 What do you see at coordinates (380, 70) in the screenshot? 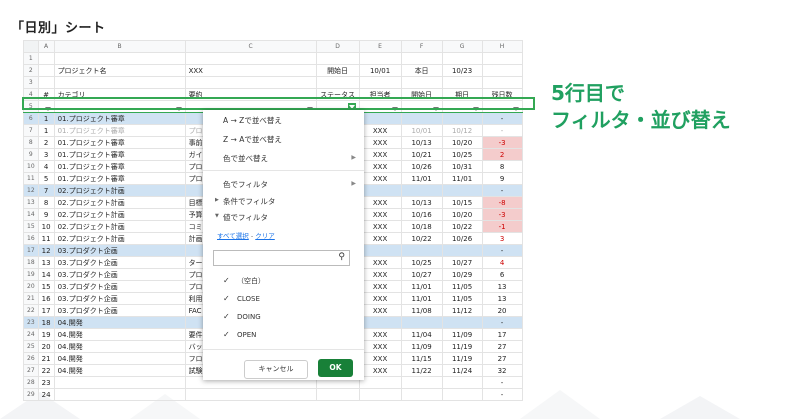
I see `cell: 10/01` at bounding box center [380, 70].